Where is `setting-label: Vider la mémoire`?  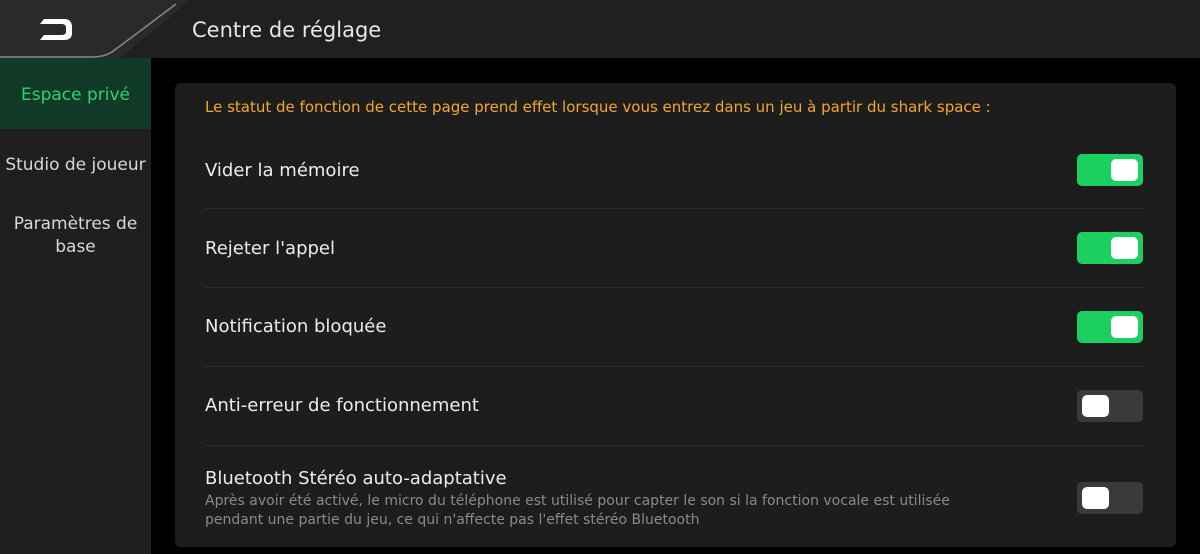
setting-label: Vider la mémoire is located at coordinates (282, 170).